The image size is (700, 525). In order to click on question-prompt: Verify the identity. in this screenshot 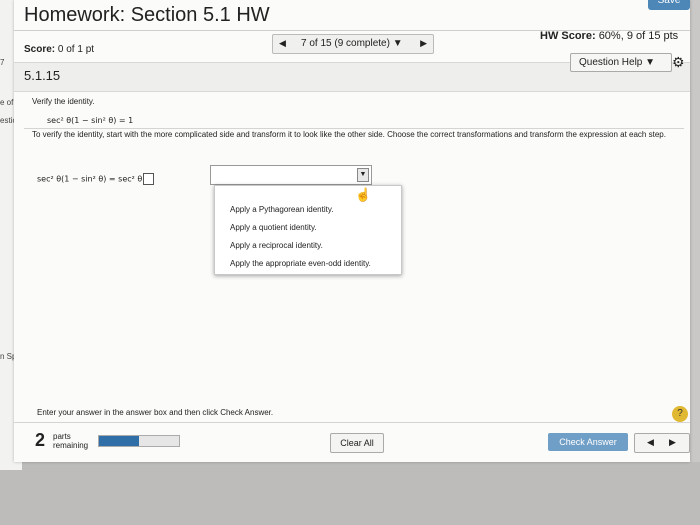, I will do `click(63, 101)`.